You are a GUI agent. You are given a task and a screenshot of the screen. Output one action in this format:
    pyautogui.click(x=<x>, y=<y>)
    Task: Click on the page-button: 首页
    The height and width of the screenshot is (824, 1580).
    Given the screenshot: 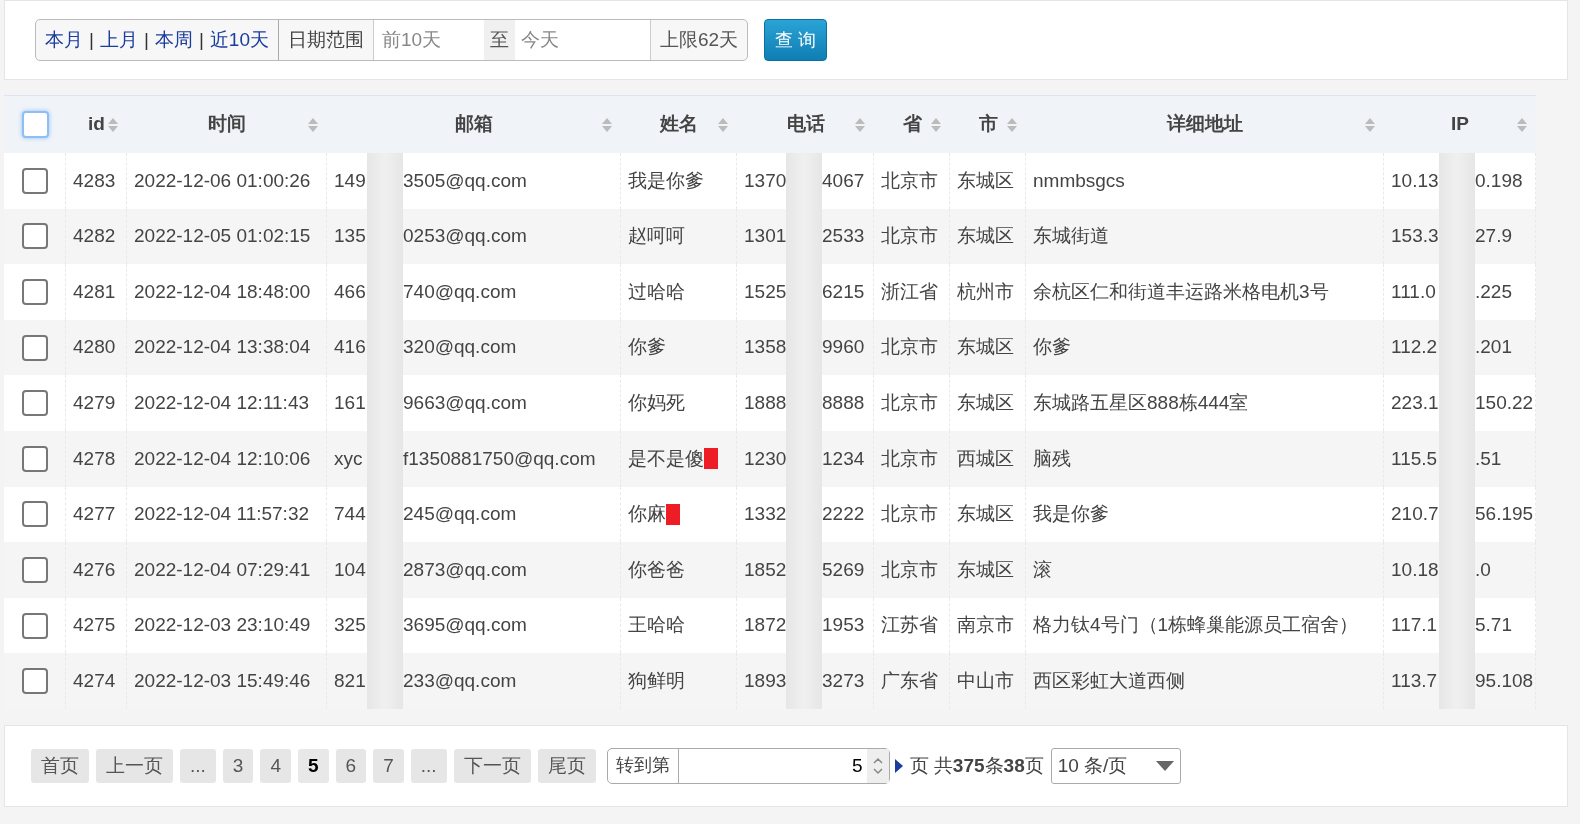 What is the action you would take?
    pyautogui.click(x=60, y=765)
    